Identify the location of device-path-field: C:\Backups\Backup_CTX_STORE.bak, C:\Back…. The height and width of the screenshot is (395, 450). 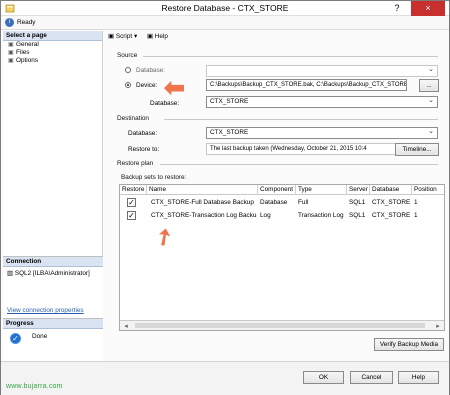
(306, 85).